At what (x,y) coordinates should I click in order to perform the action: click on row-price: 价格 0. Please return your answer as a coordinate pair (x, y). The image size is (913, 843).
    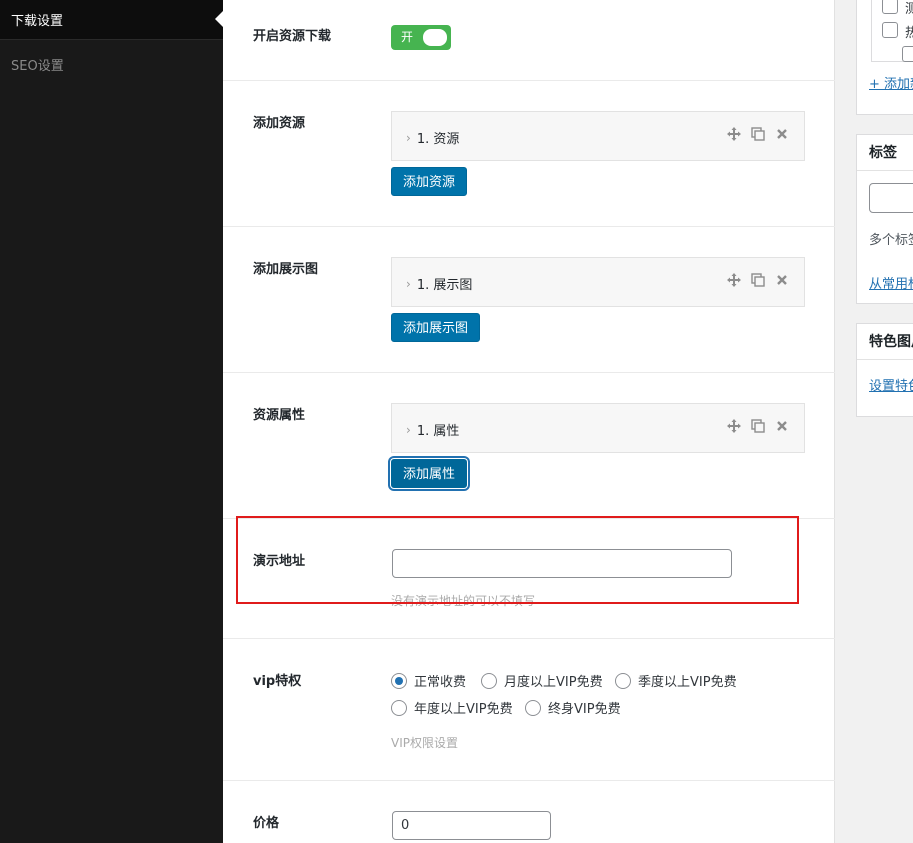
    Looking at the image, I should click on (529, 812).